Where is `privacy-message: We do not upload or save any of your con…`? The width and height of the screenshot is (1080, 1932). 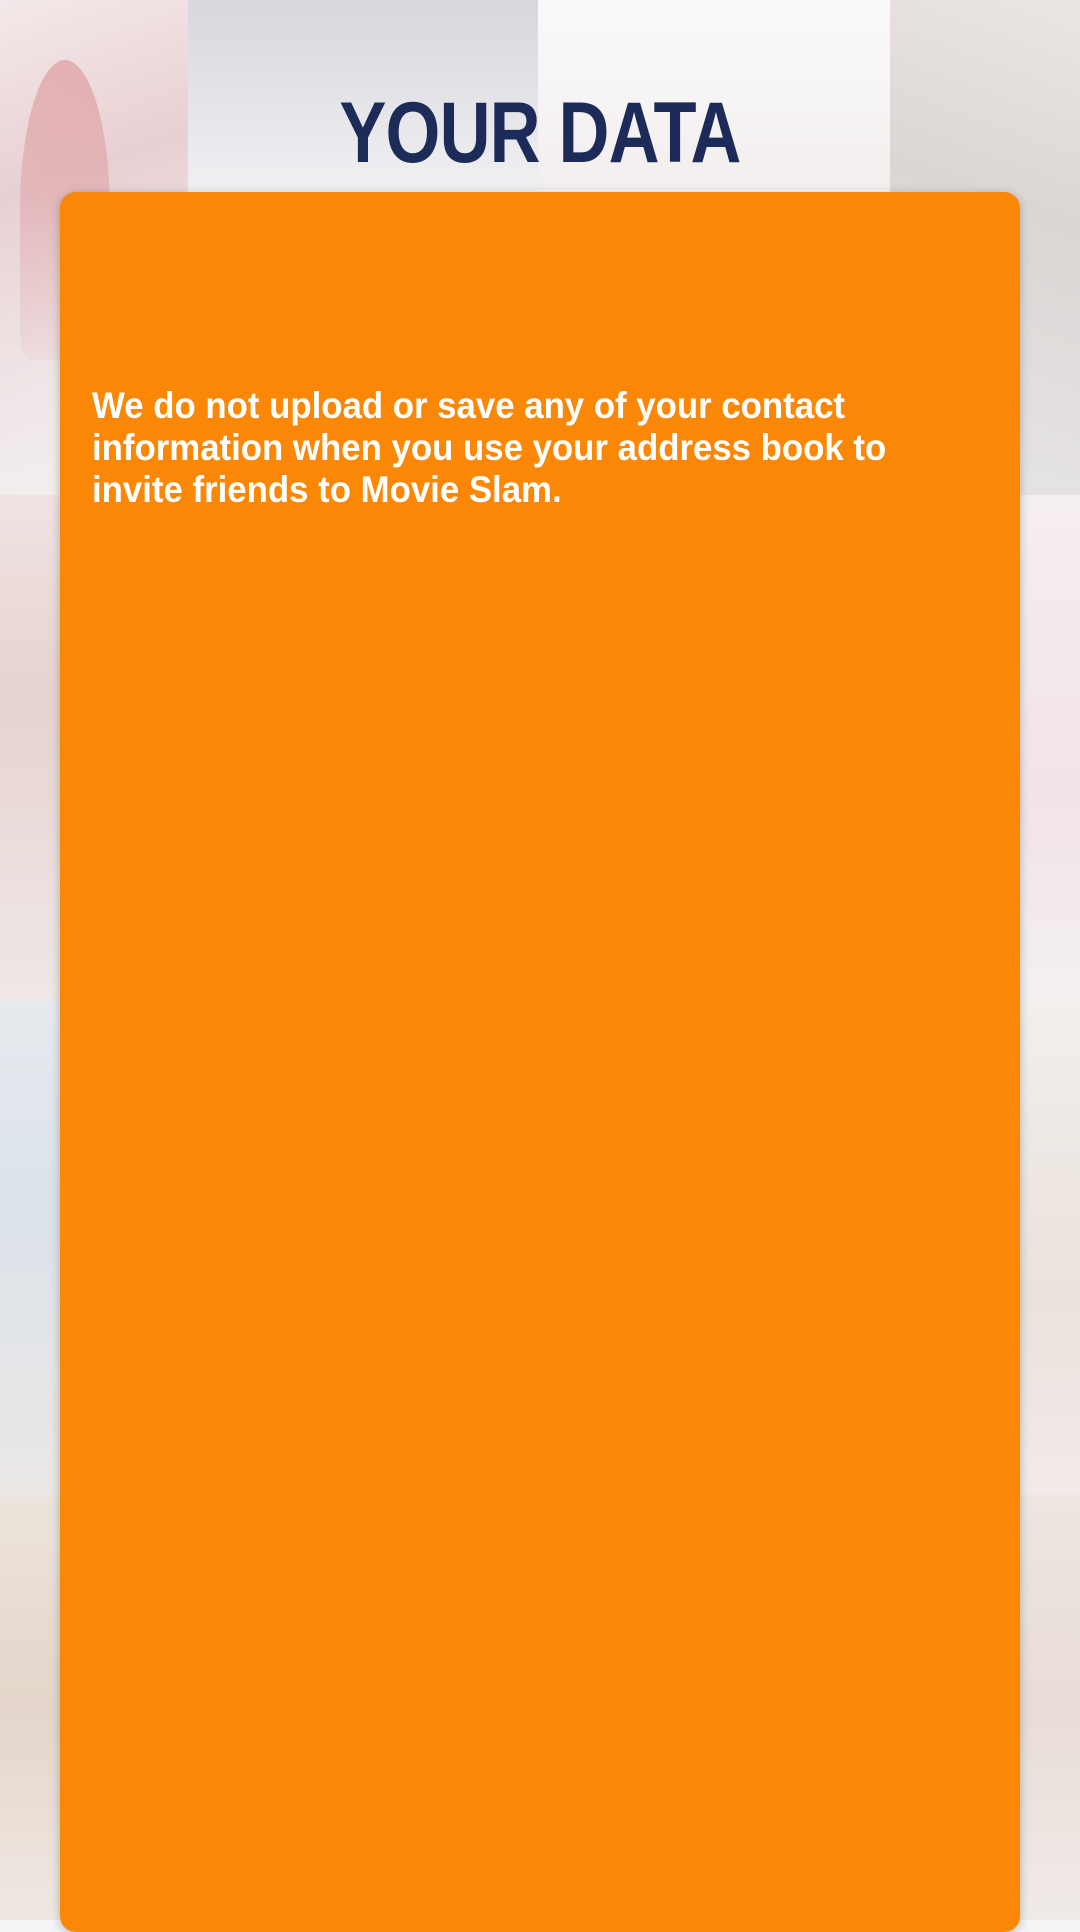 privacy-message: We do not upload or save any of your con… is located at coordinates (489, 447).